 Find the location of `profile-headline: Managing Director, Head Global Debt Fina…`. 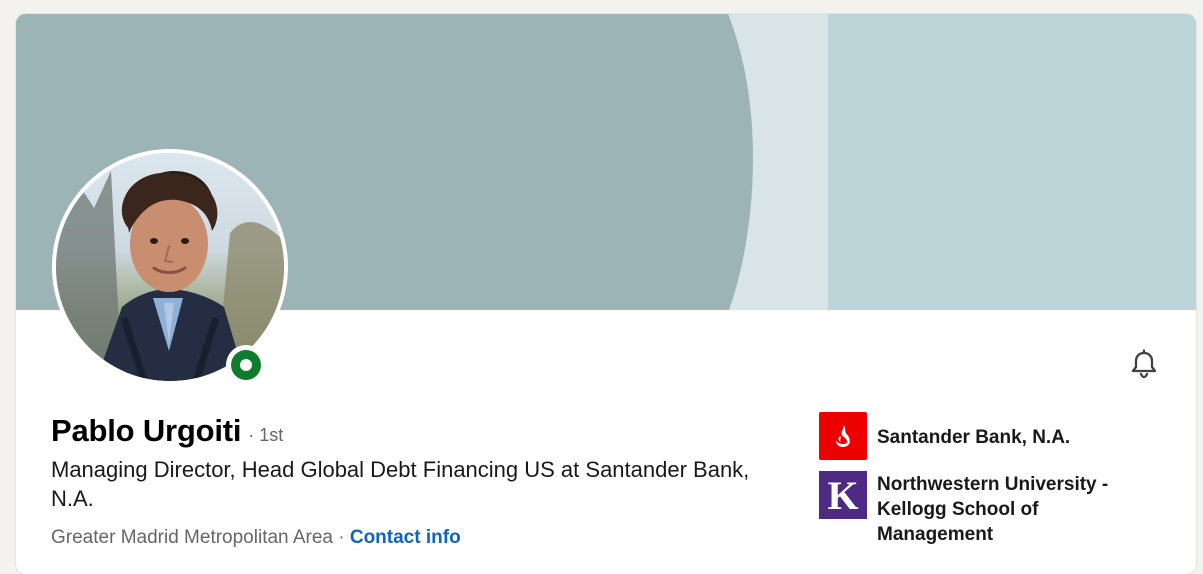

profile-headline: Managing Director, Head Global Debt Fina… is located at coordinates (400, 484).